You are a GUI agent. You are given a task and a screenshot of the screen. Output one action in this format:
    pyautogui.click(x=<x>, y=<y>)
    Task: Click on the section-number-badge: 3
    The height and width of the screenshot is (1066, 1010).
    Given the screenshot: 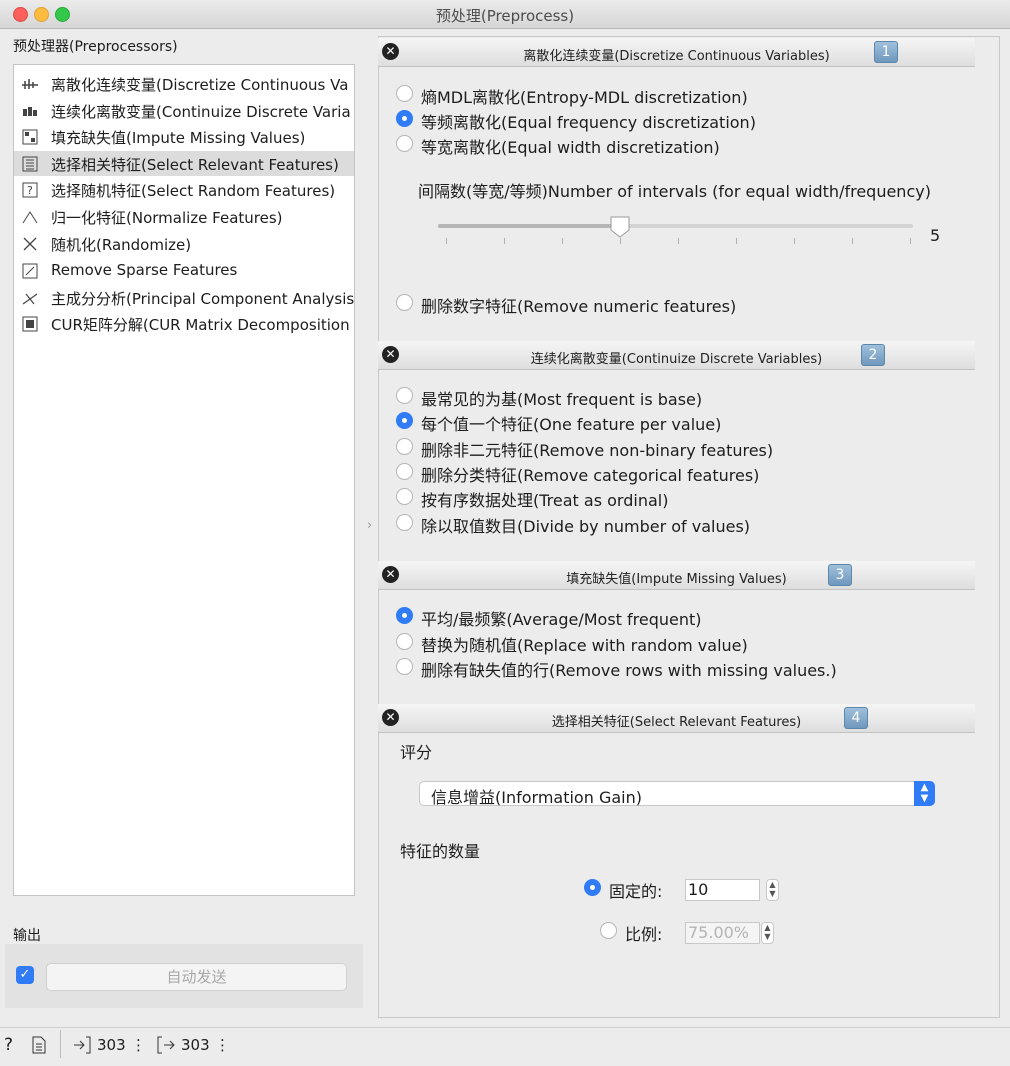 What is the action you would take?
    pyautogui.click(x=840, y=575)
    